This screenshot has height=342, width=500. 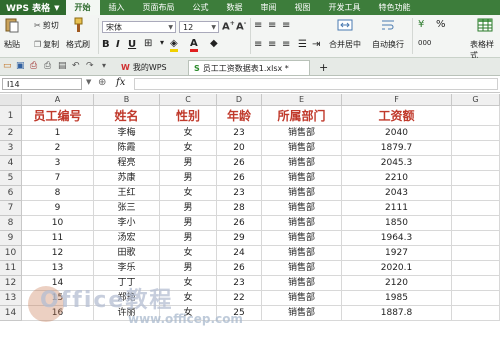 I want to click on table-cell: 20, so click(x=239, y=148).